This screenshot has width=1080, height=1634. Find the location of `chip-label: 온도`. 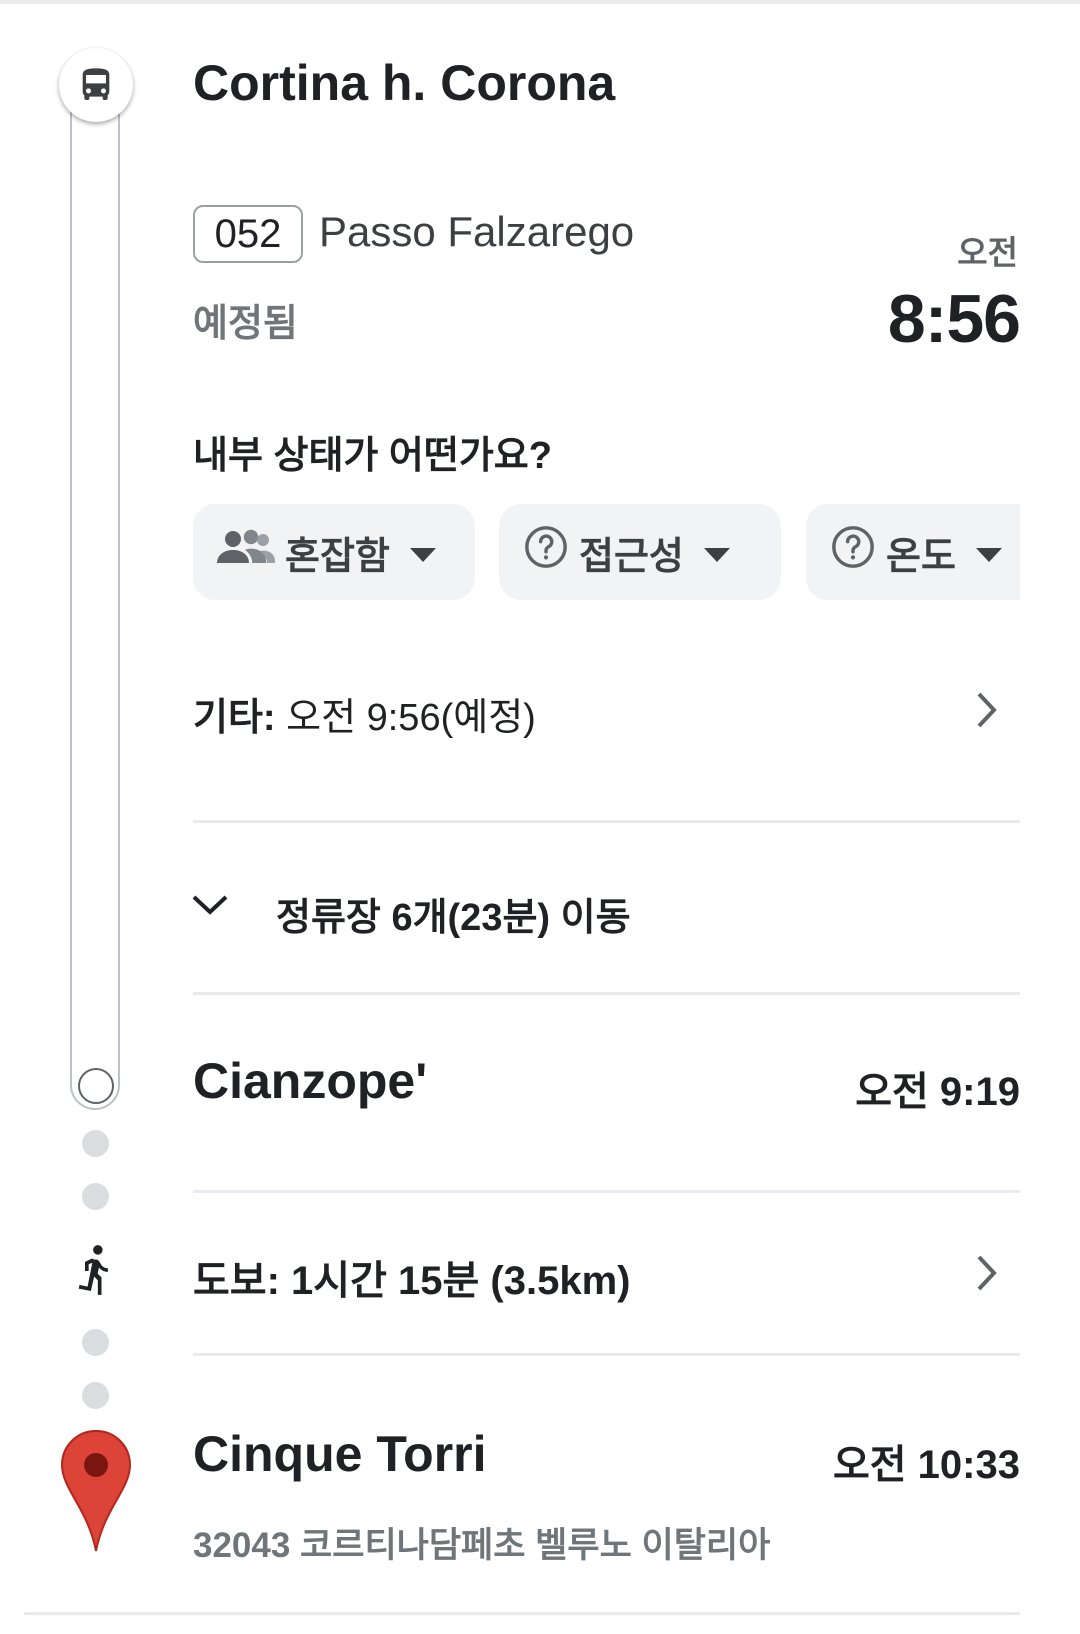

chip-label: 온도 is located at coordinates (921, 556).